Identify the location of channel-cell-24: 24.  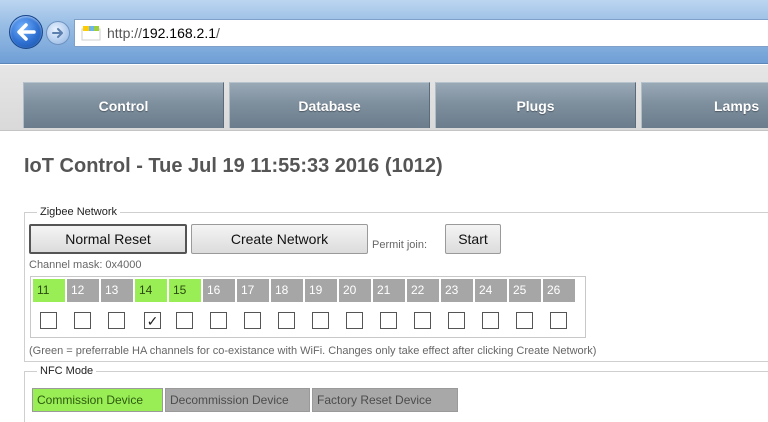
(491, 290).